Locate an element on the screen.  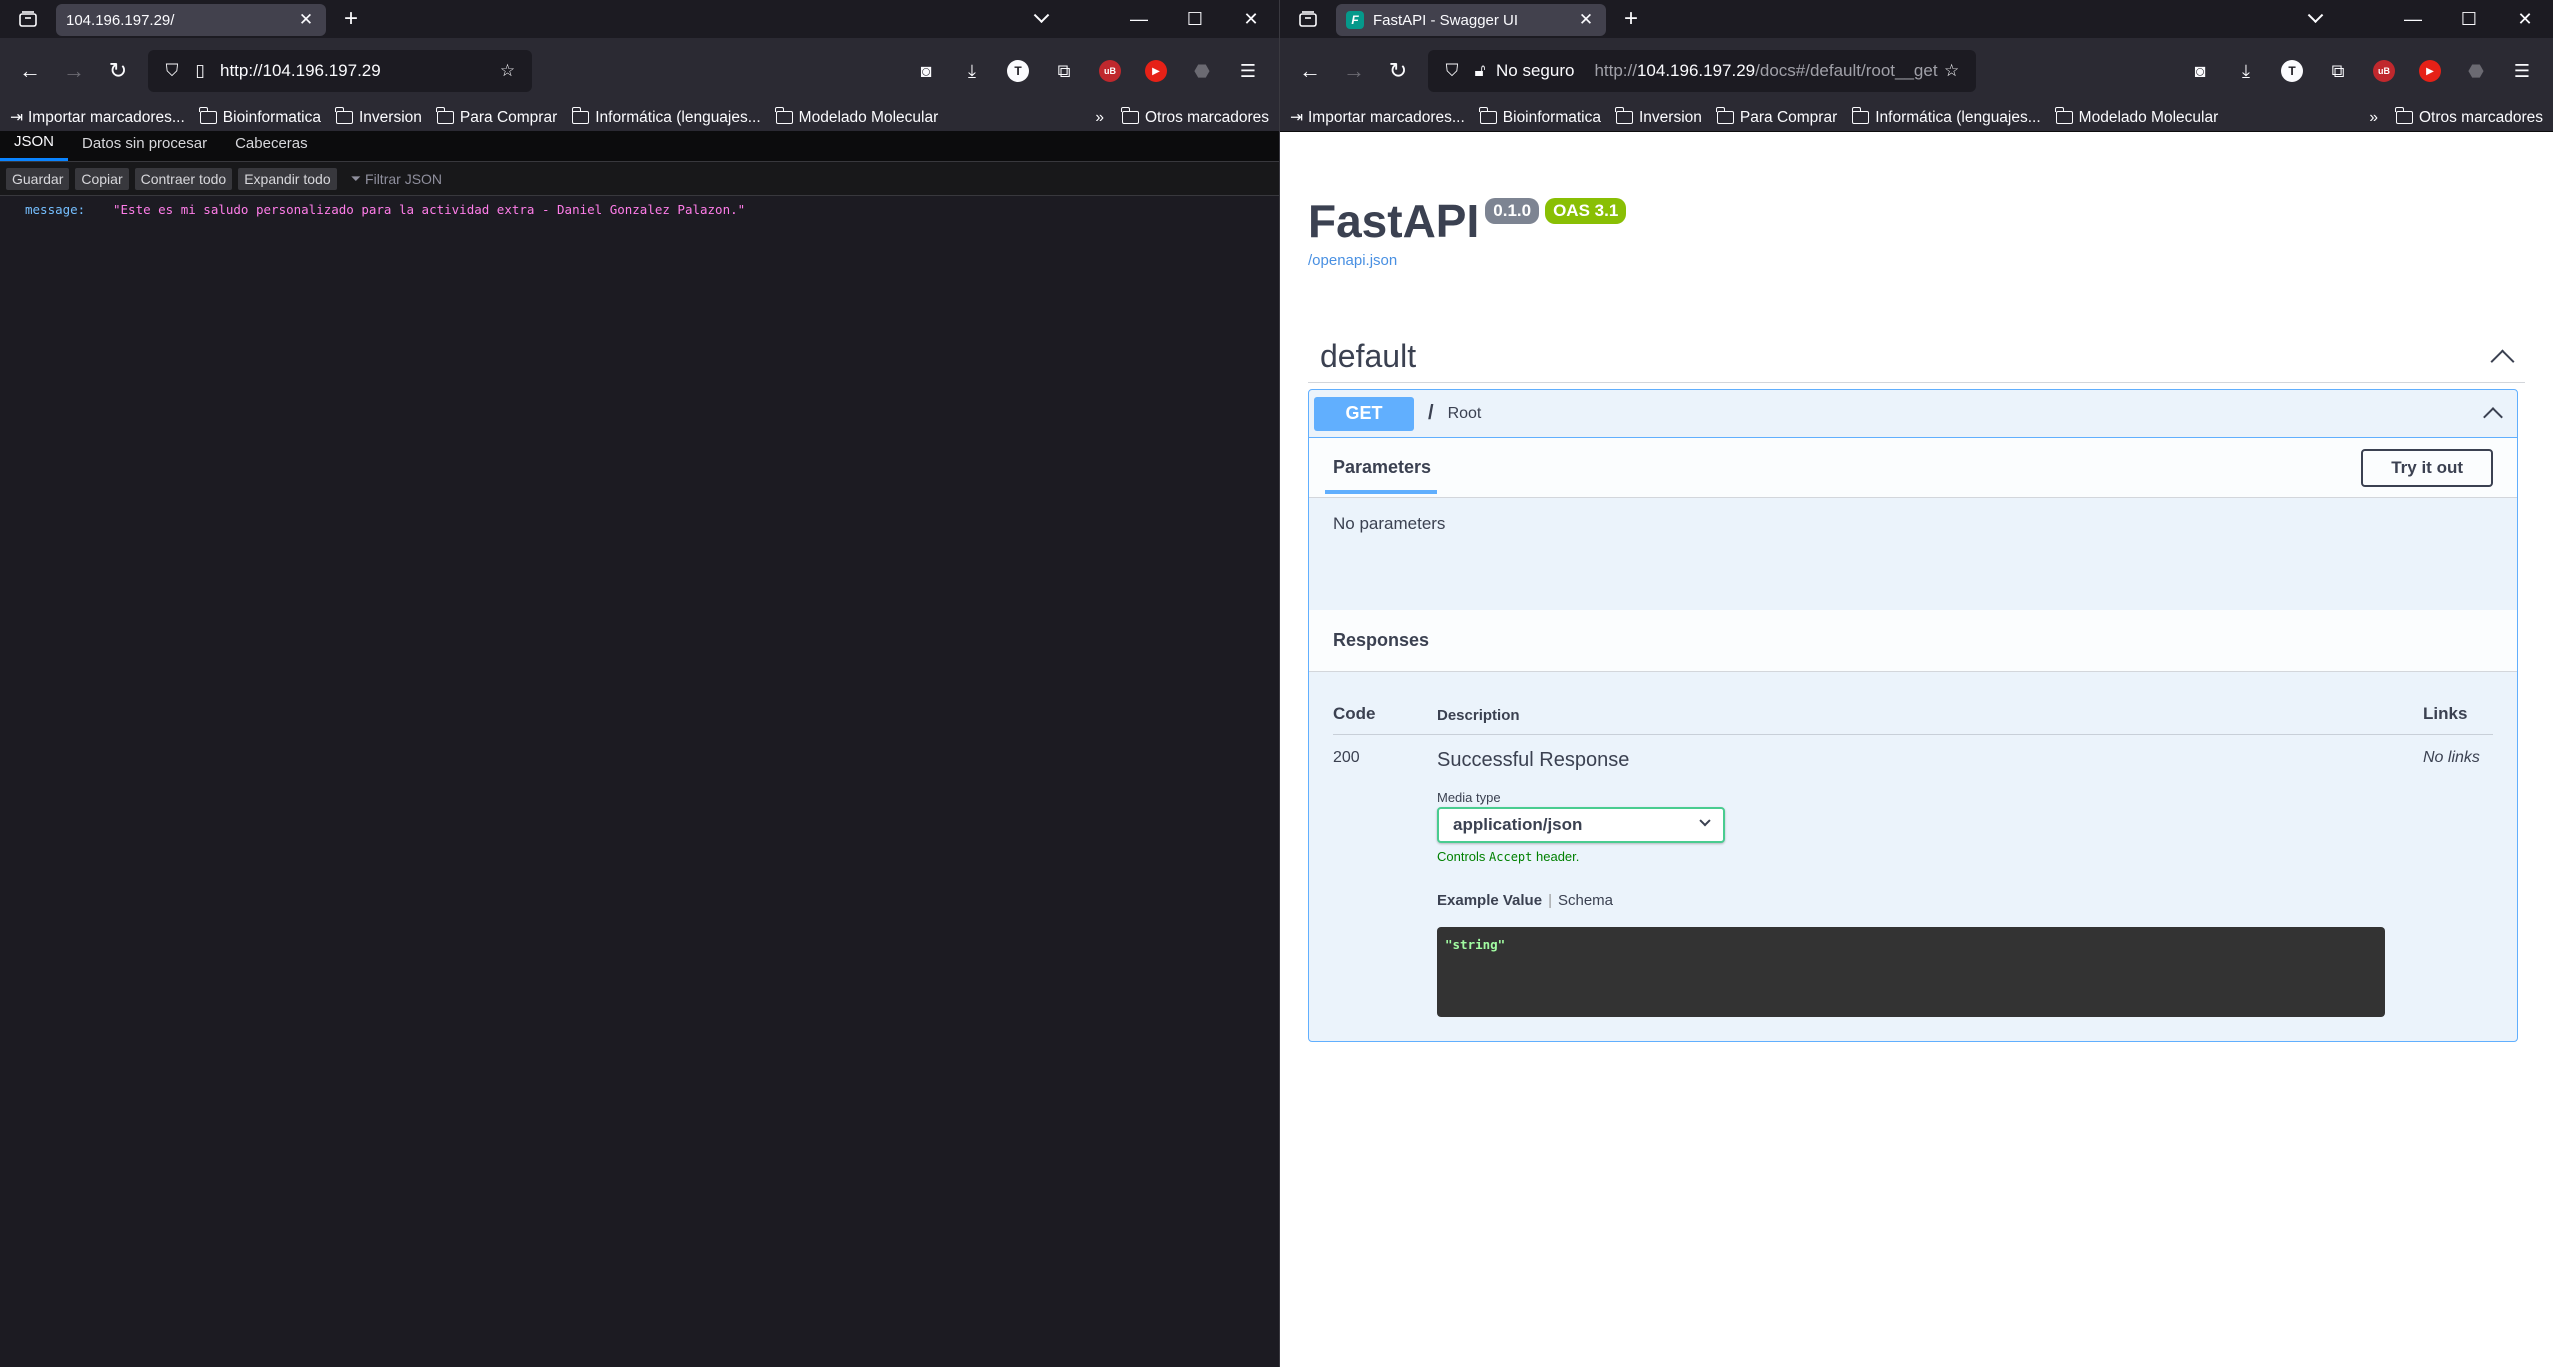
copy-button: Copiar is located at coordinates (102, 178).